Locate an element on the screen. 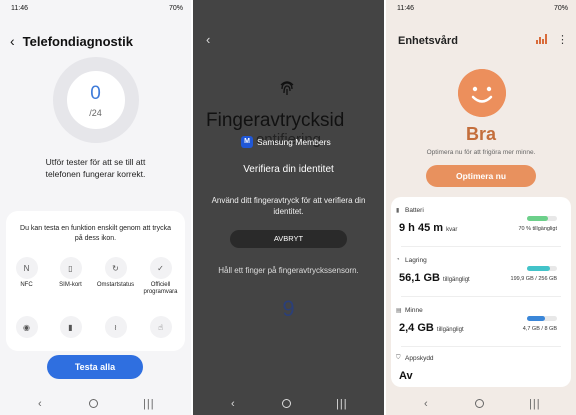 The height and width of the screenshot is (415, 576). app-toast: M Samsung Members is located at coordinates (286, 141).